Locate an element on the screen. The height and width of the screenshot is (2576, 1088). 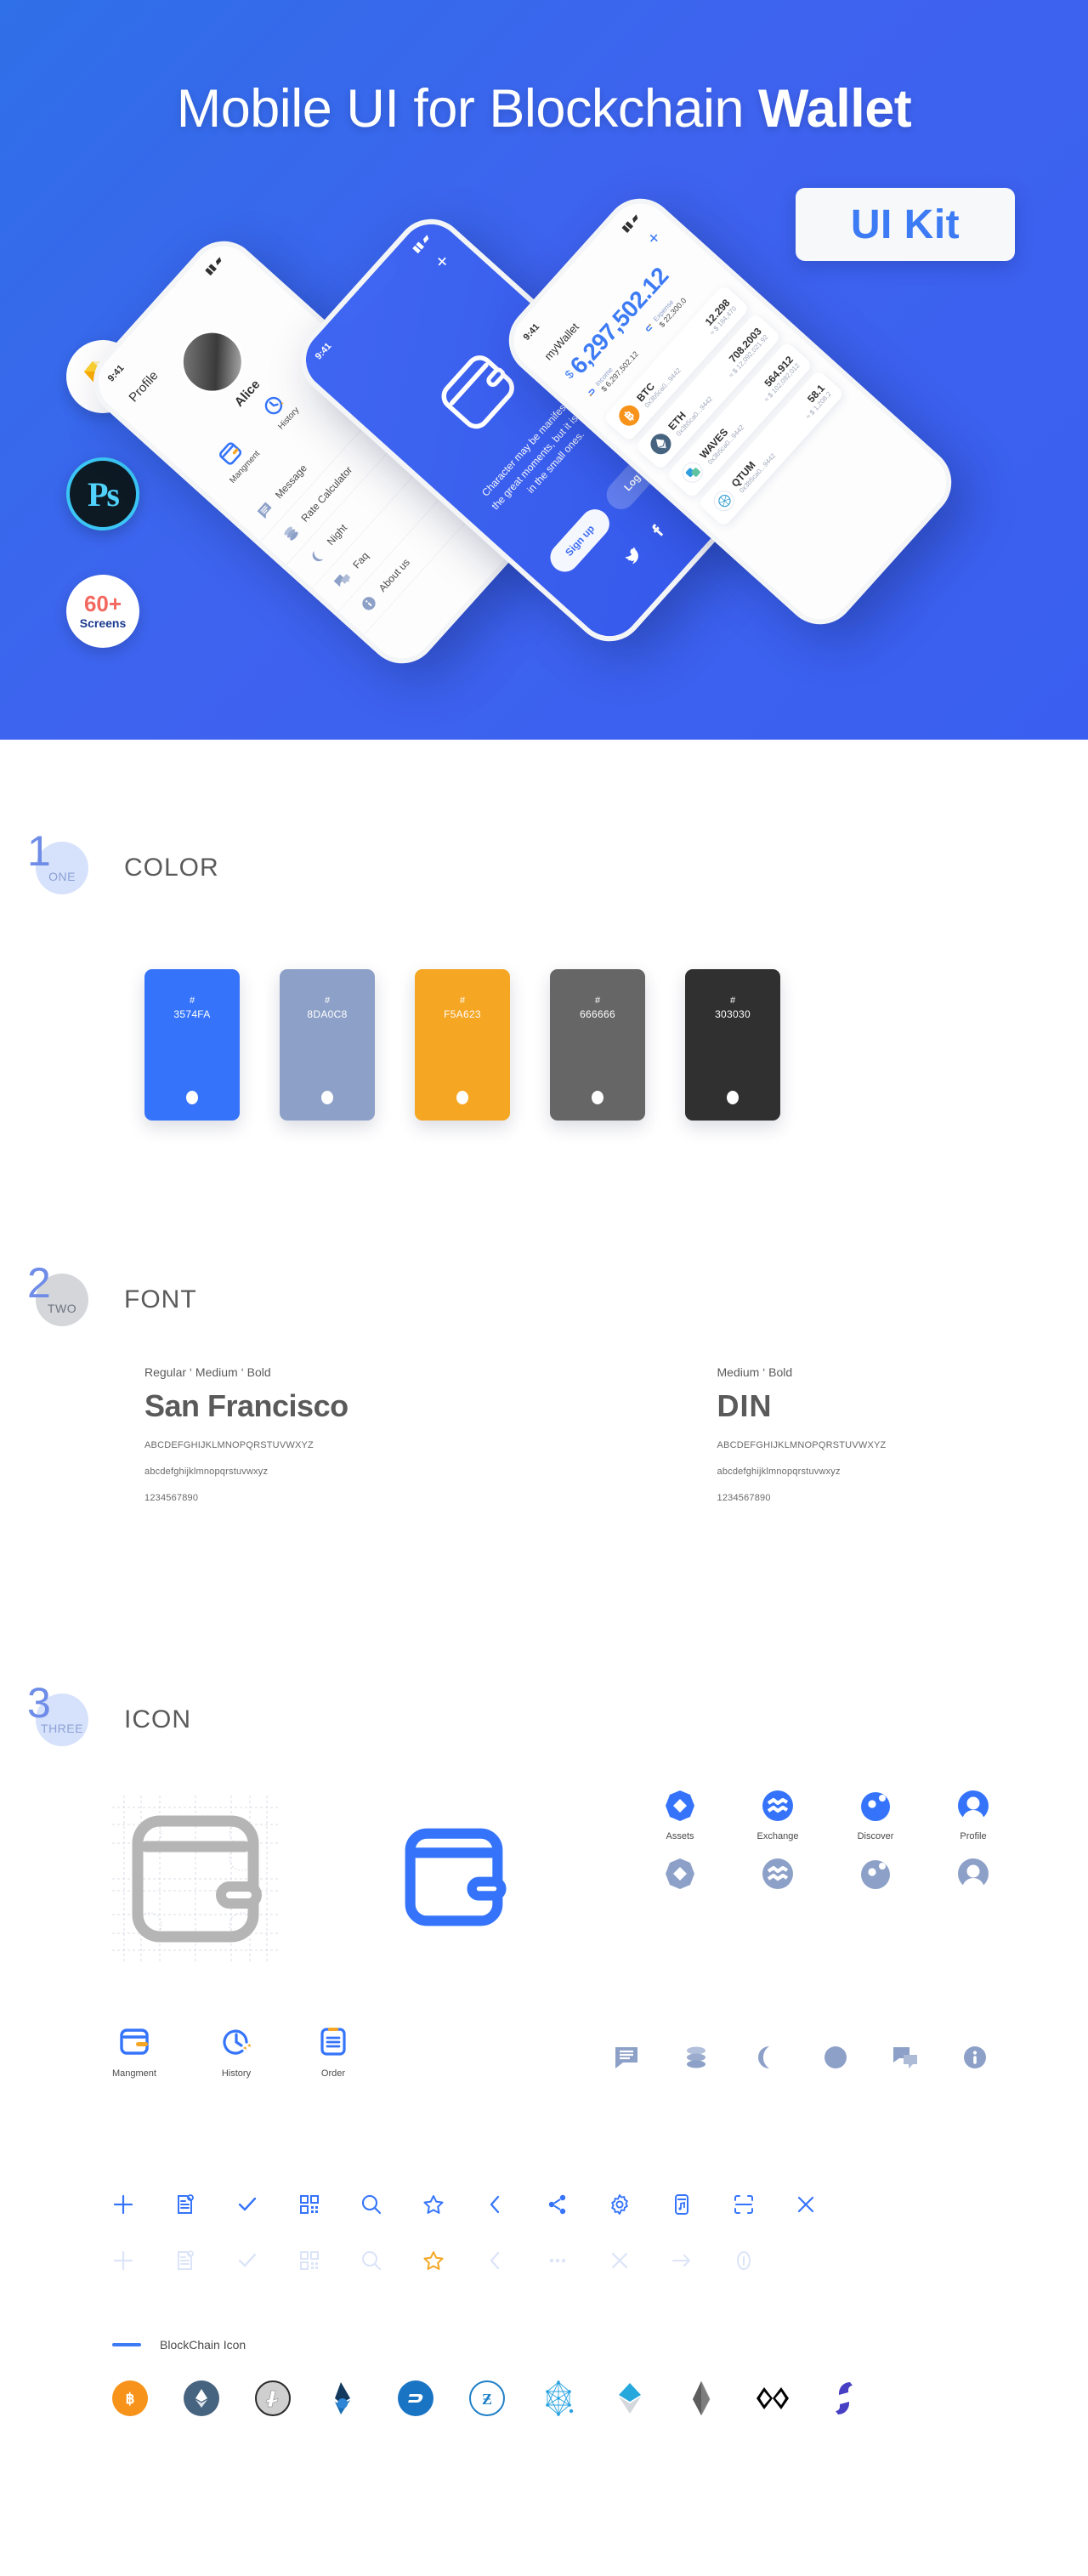
circle-icon is located at coordinates (835, 2058).